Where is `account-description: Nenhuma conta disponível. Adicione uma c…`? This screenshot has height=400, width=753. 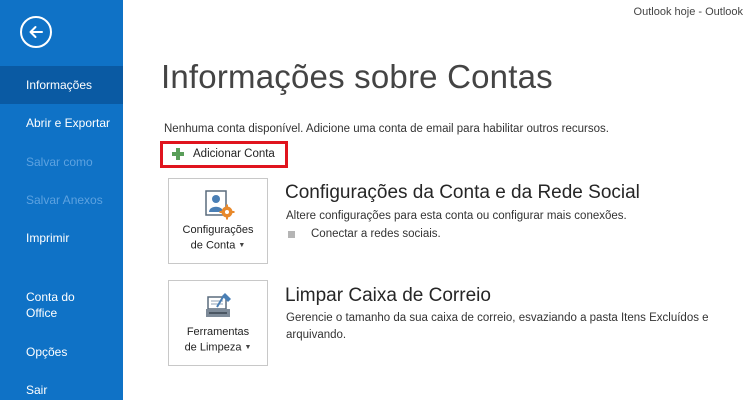
account-description: Nenhuma conta disponível. Adicione uma c… is located at coordinates (386, 129).